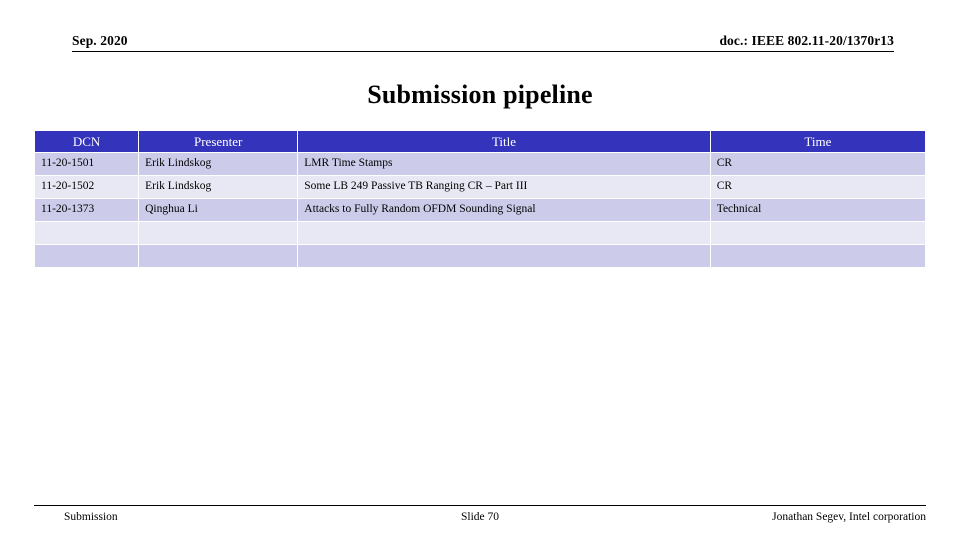 Image resolution: width=960 pixels, height=540 pixels. I want to click on footer-author: Jonathan Segev, Intel corporation, so click(849, 517).